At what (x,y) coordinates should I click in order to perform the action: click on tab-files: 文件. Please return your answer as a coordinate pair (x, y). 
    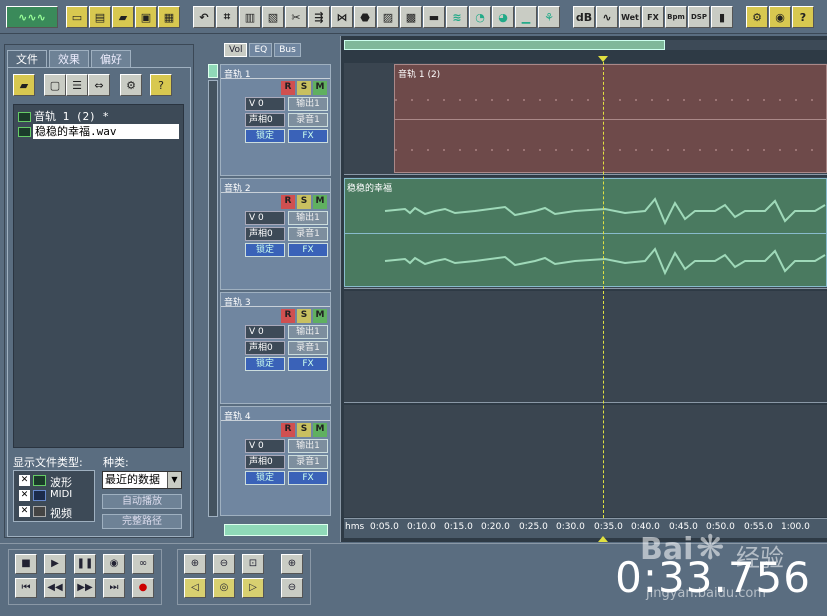
    Looking at the image, I should click on (27, 59).